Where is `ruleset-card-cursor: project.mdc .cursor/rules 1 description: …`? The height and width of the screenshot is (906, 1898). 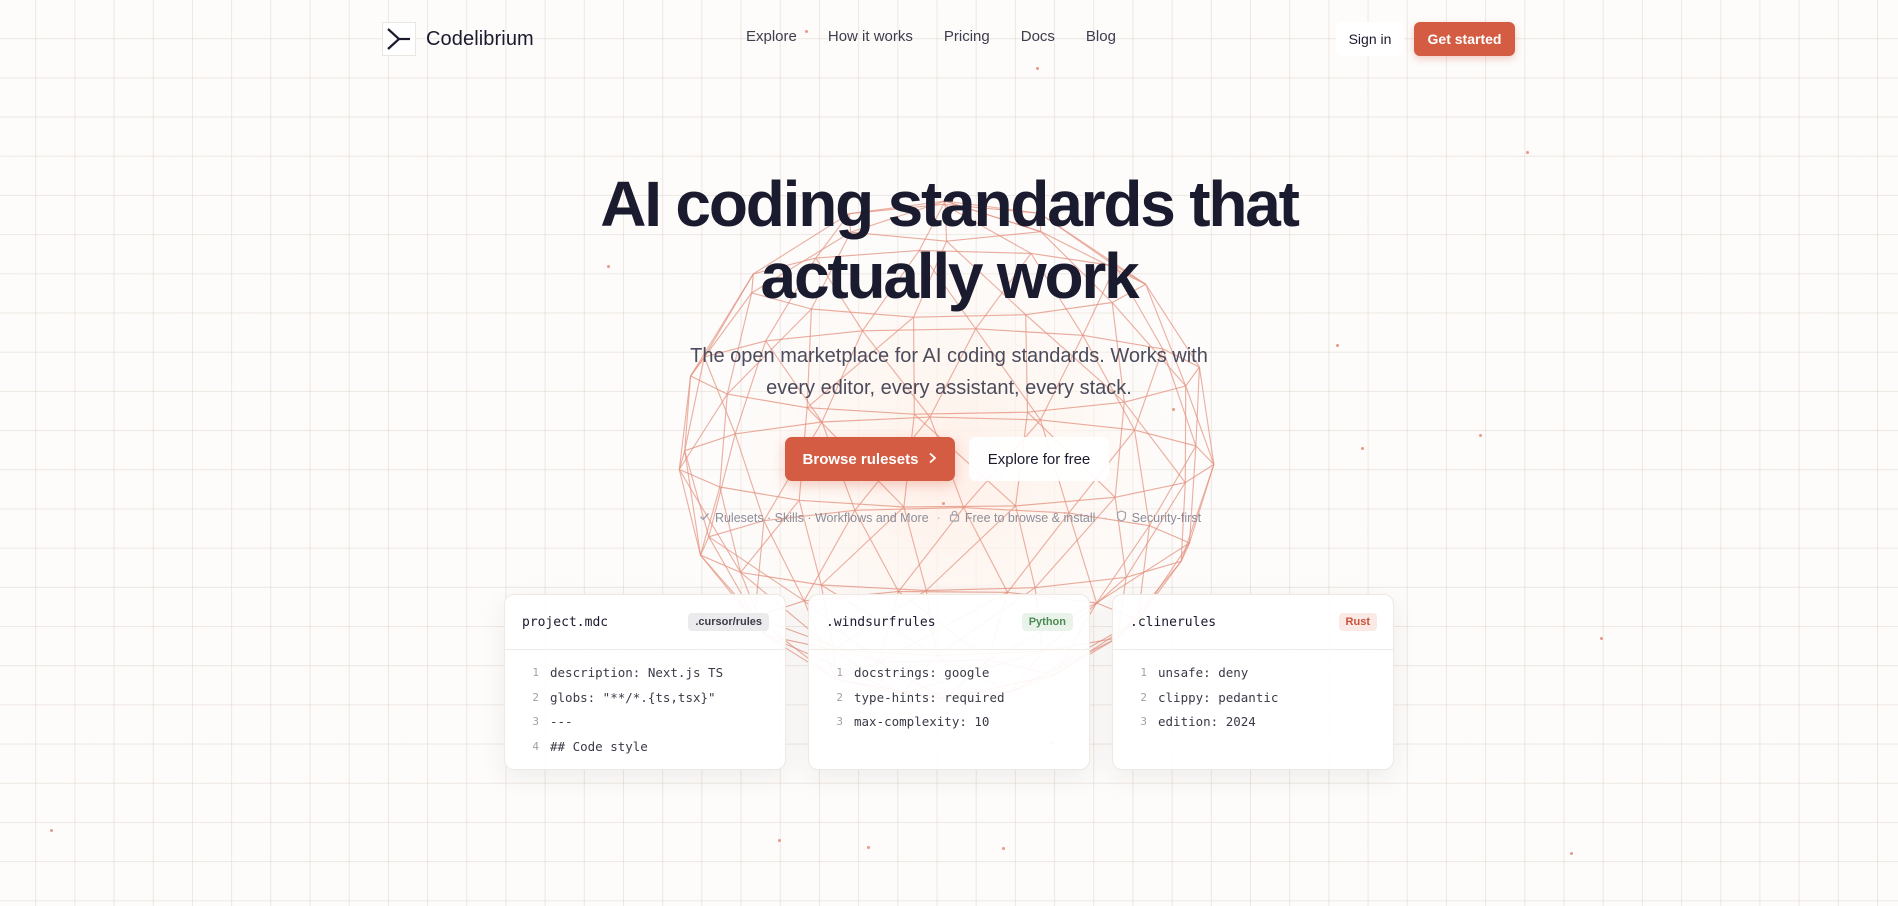 ruleset-card-cursor: project.mdc .cursor/rules 1 description: … is located at coordinates (645, 682).